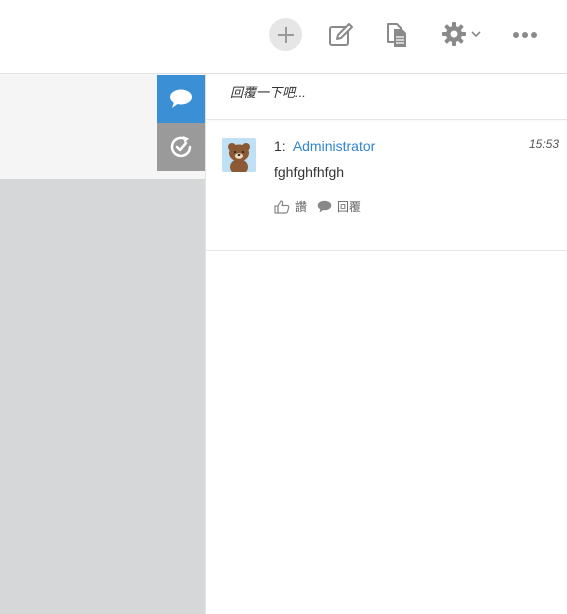 This screenshot has width=567, height=614. I want to click on tab-comments, so click(181, 99).